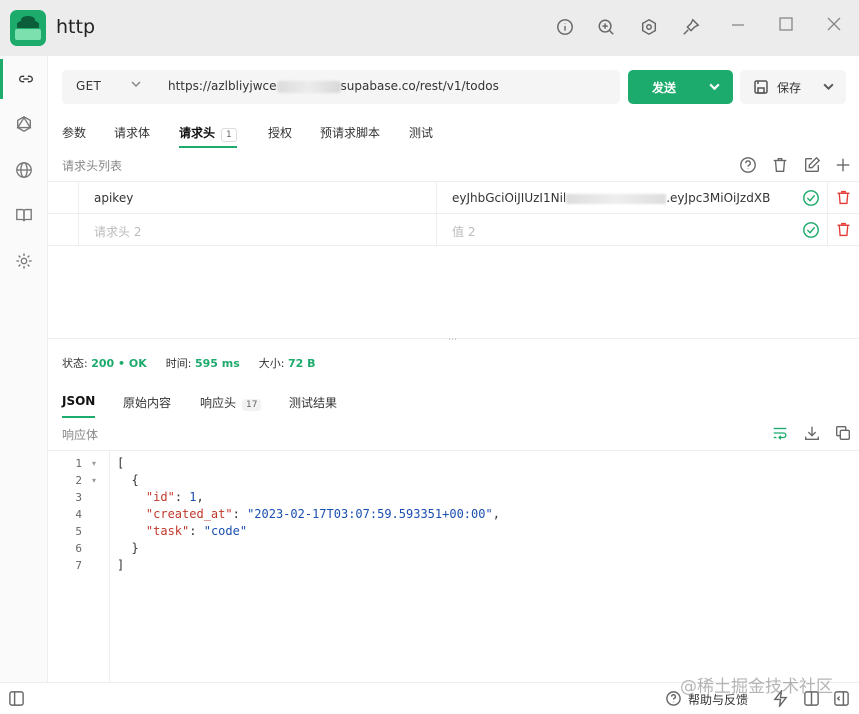 The width and height of the screenshot is (859, 714). What do you see at coordinates (691, 27) in the screenshot?
I see `pin-icon` at bounding box center [691, 27].